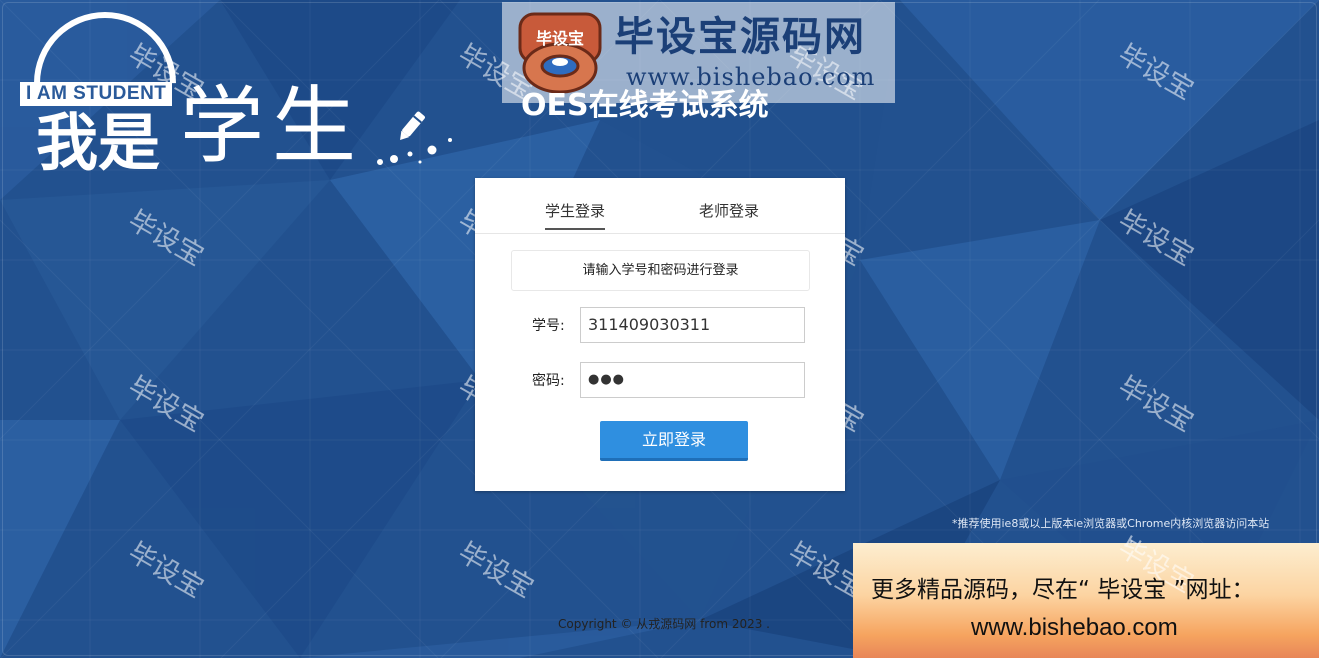 The image size is (1319, 658). Describe the element at coordinates (272, 126) in the screenshot. I see `logo-xuesheng: 学生` at that location.